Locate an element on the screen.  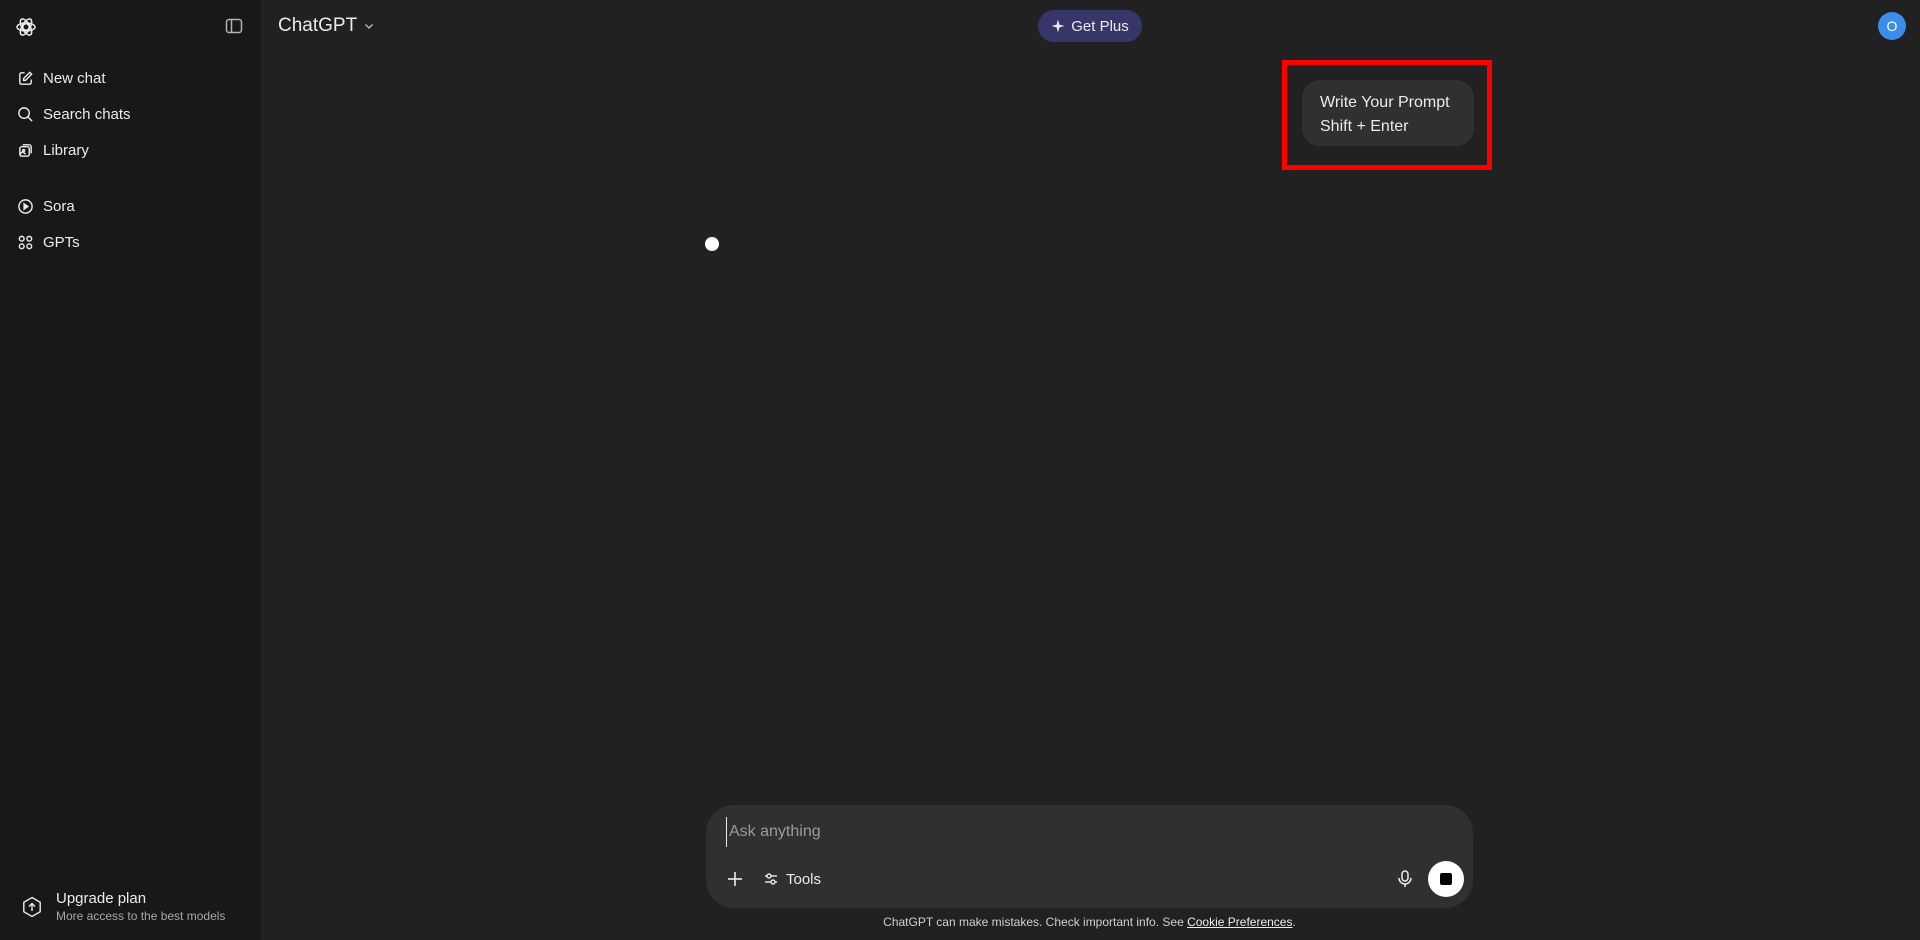
sidebar-item-search-chats: Search chats is located at coordinates (130, 114).